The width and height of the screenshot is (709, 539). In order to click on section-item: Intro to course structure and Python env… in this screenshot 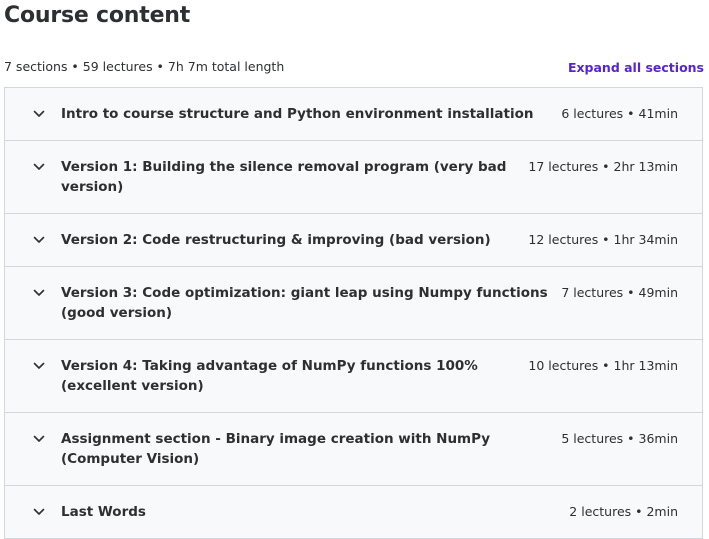, I will do `click(353, 114)`.